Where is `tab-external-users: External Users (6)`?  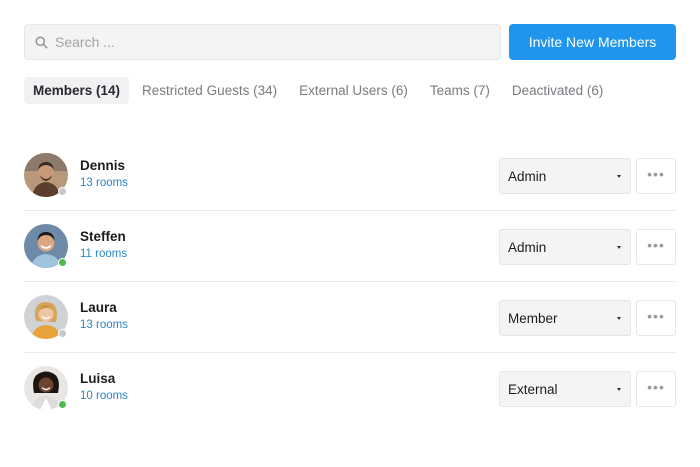 tab-external-users: External Users (6) is located at coordinates (353, 90).